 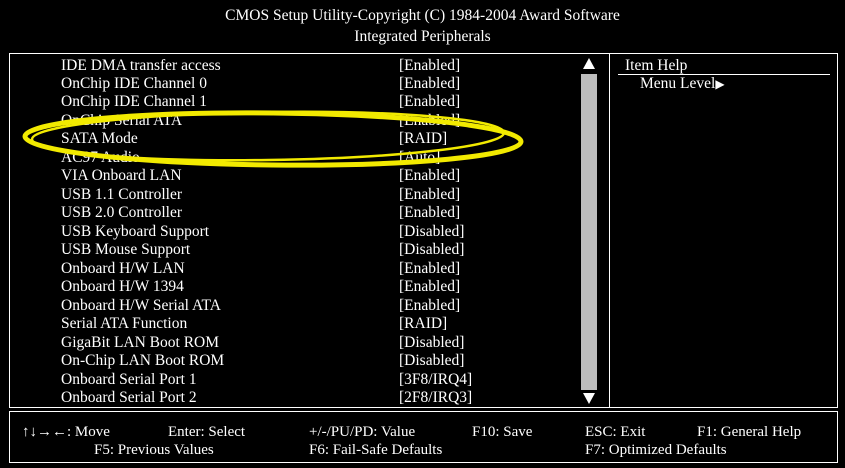 I want to click on item-help-title: Item Help, so click(x=656, y=65).